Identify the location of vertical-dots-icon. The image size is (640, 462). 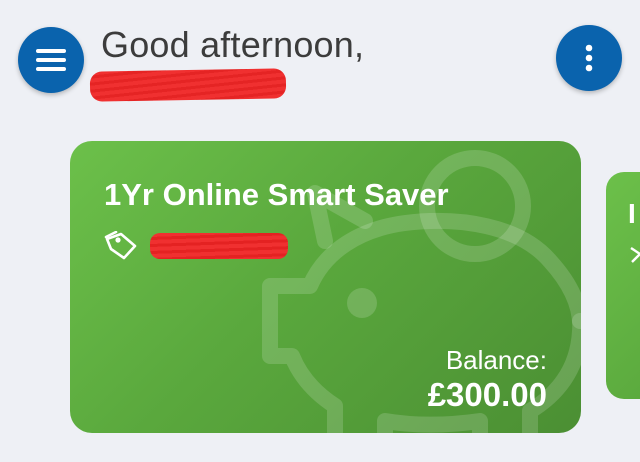
(589, 58).